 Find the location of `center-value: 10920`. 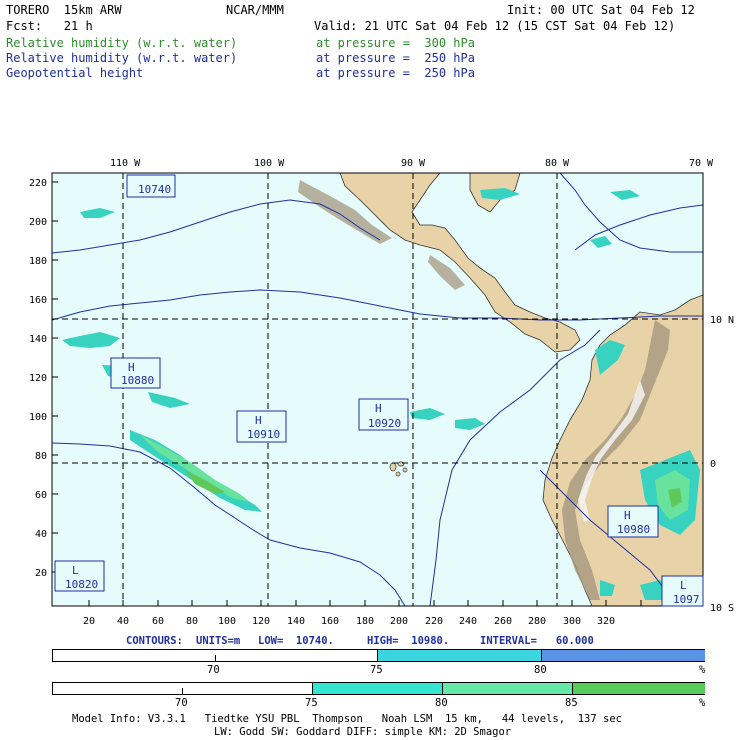

center-value: 10920 is located at coordinates (384, 423).